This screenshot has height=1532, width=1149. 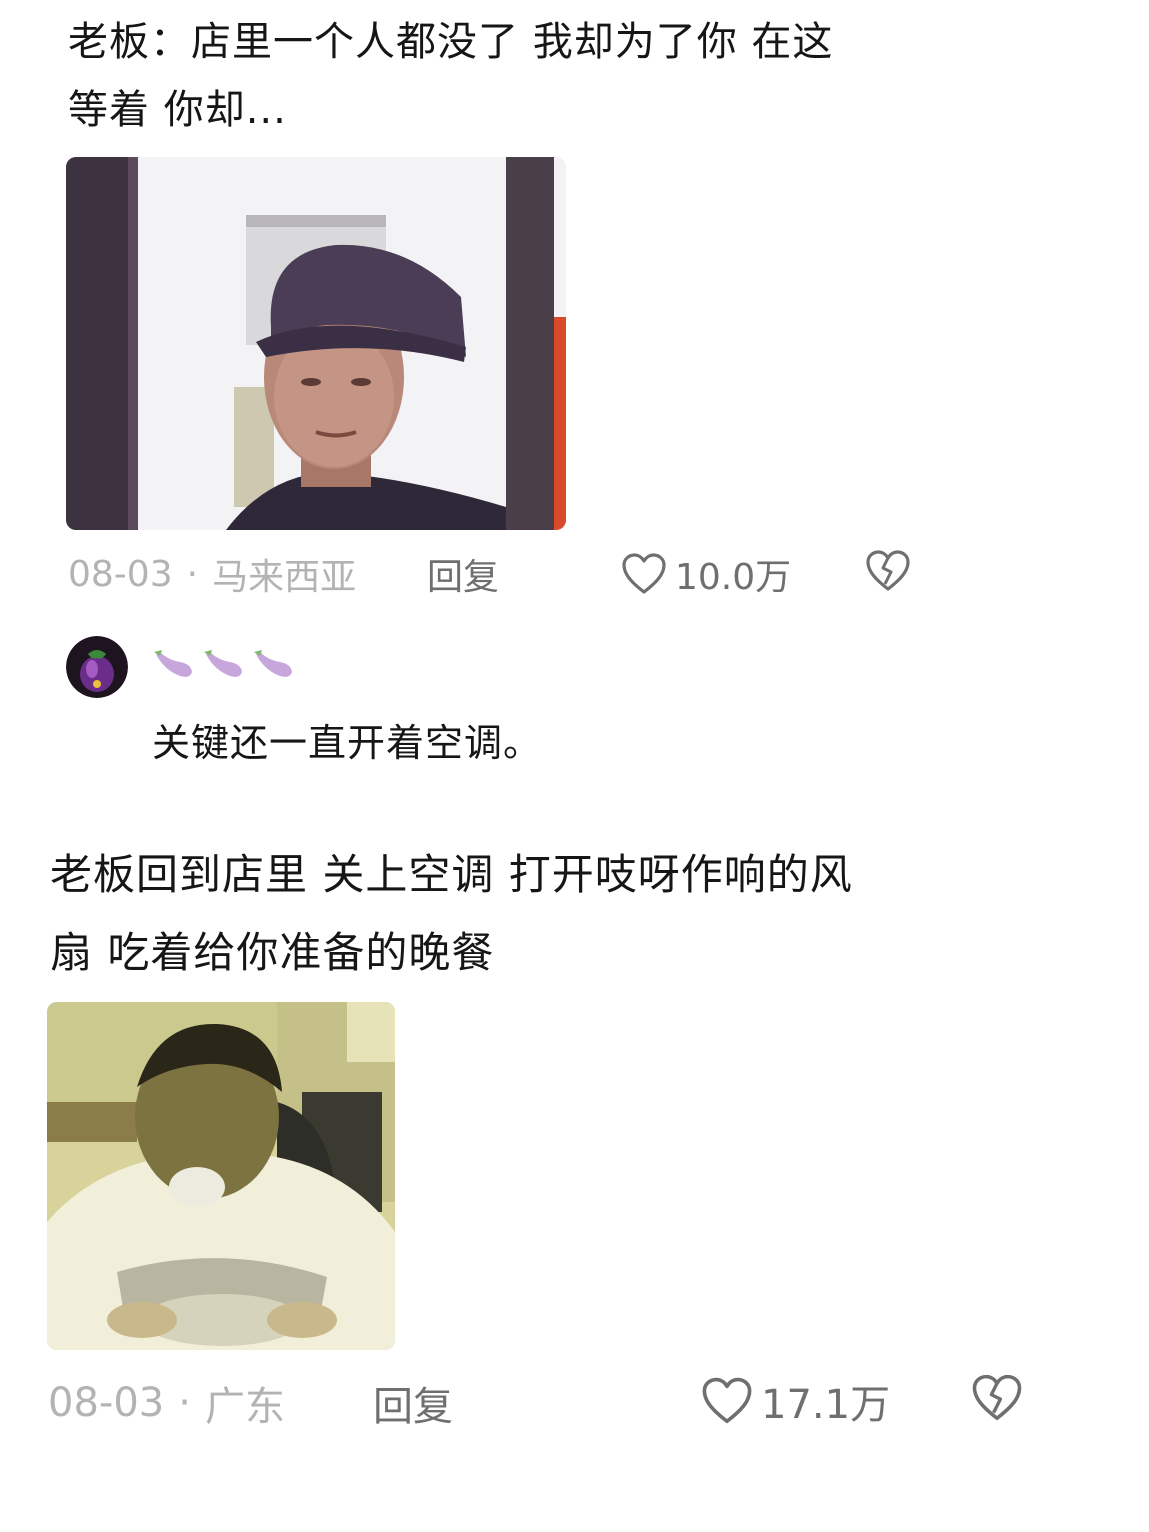 I want to click on comment-1-meta: 08-03 · 马来西亚, so click(x=212, y=574).